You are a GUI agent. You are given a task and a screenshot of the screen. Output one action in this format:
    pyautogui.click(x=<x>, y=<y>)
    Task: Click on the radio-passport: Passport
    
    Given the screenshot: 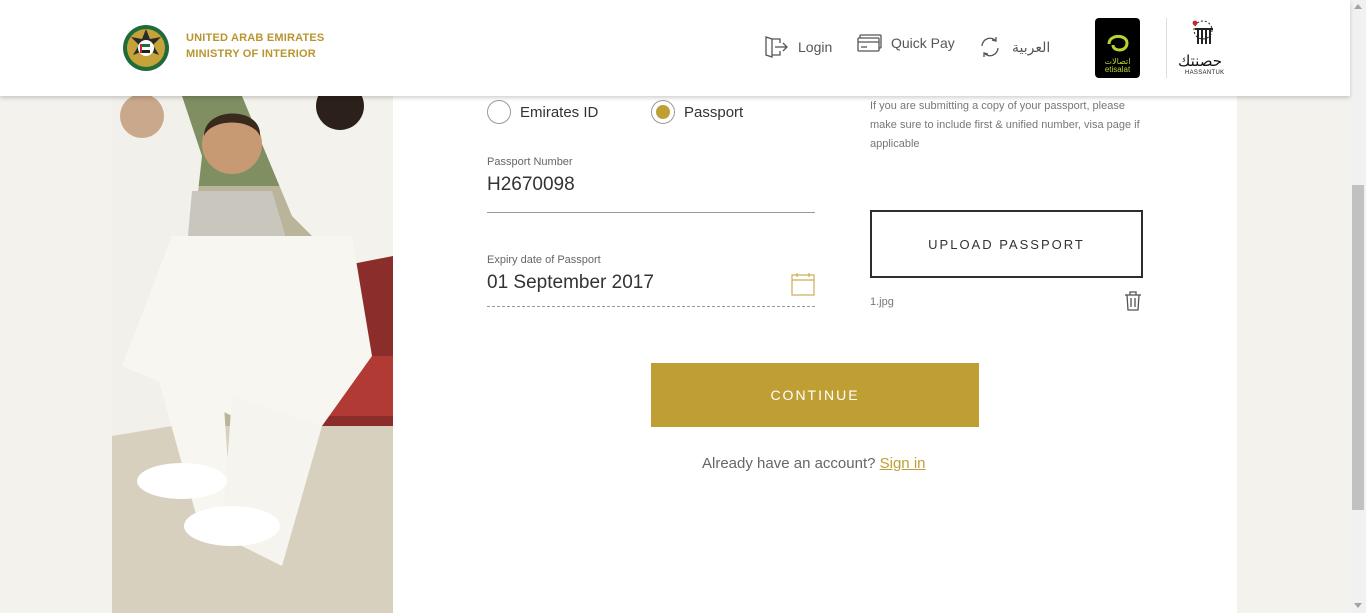 What is the action you would take?
    pyautogui.click(x=697, y=112)
    